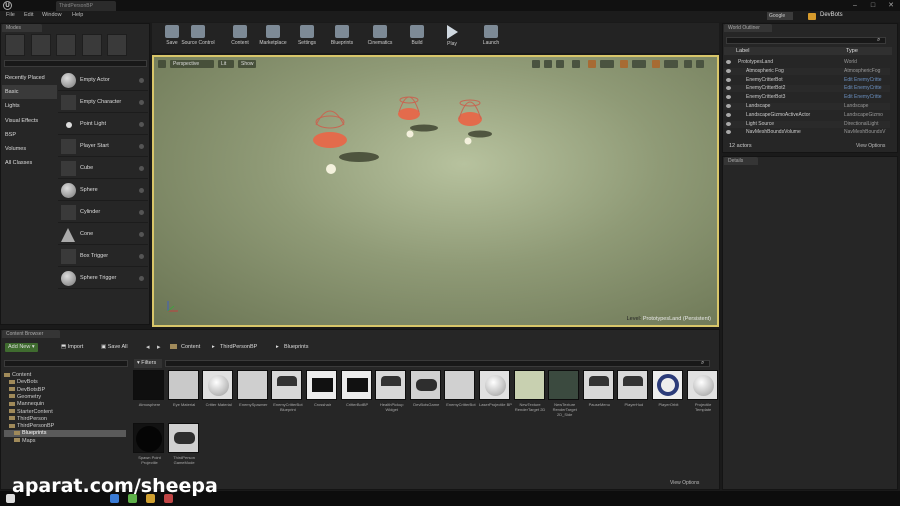 The image size is (900, 506). I want to click on folder-tree-item: Geometry, so click(65, 397).